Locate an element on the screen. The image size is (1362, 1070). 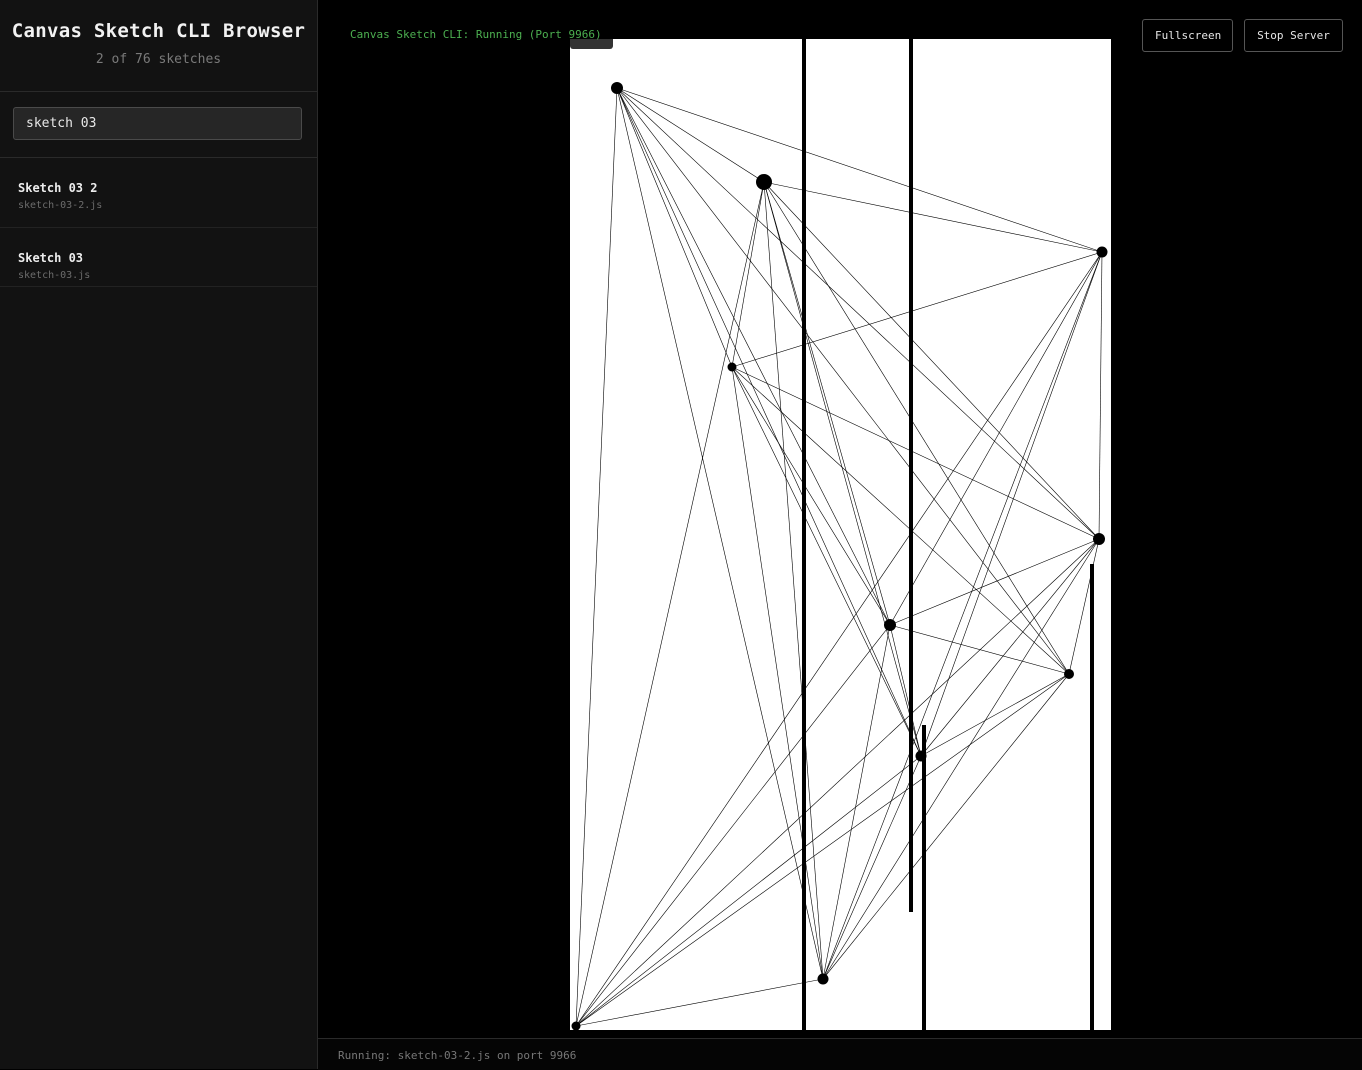
server-status: Canvas Sketch CLI: Running (Port 9966) is located at coordinates (476, 34).